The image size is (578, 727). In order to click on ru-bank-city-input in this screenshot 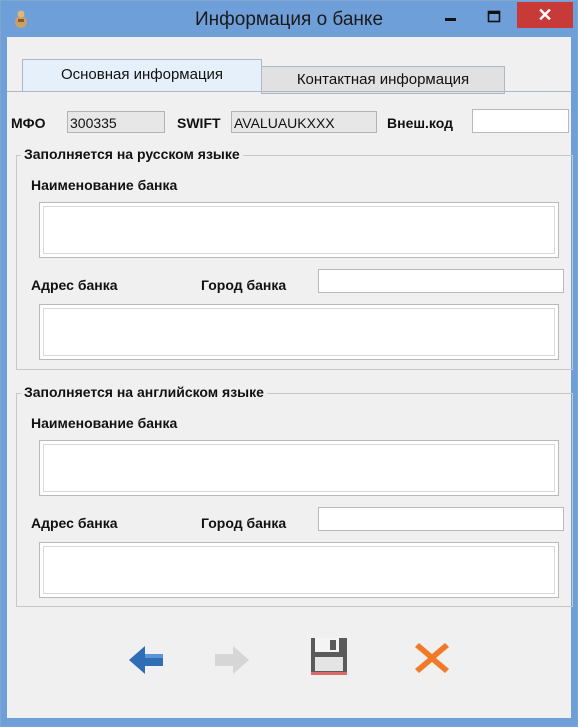, I will do `click(441, 281)`.